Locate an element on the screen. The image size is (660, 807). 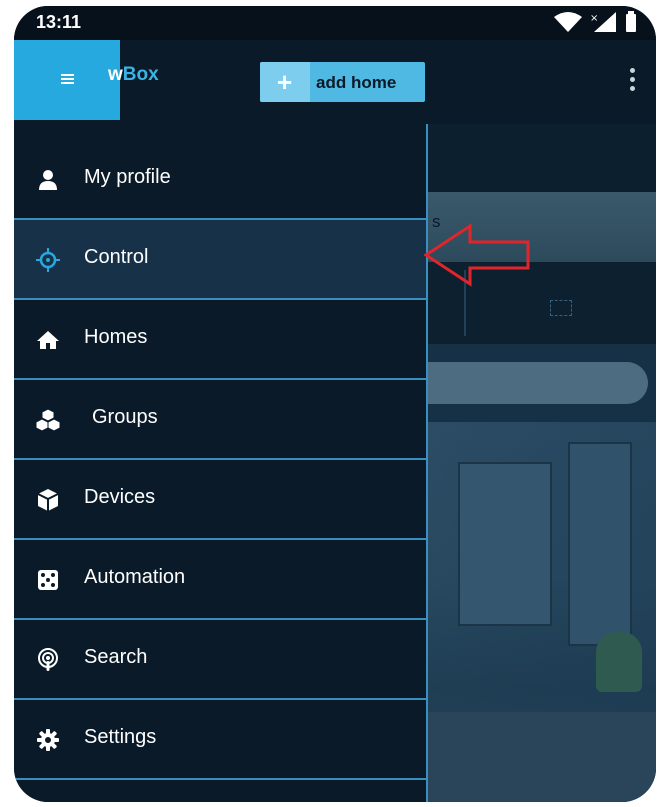
drawer-item-automation: Automation is located at coordinates (220, 580).